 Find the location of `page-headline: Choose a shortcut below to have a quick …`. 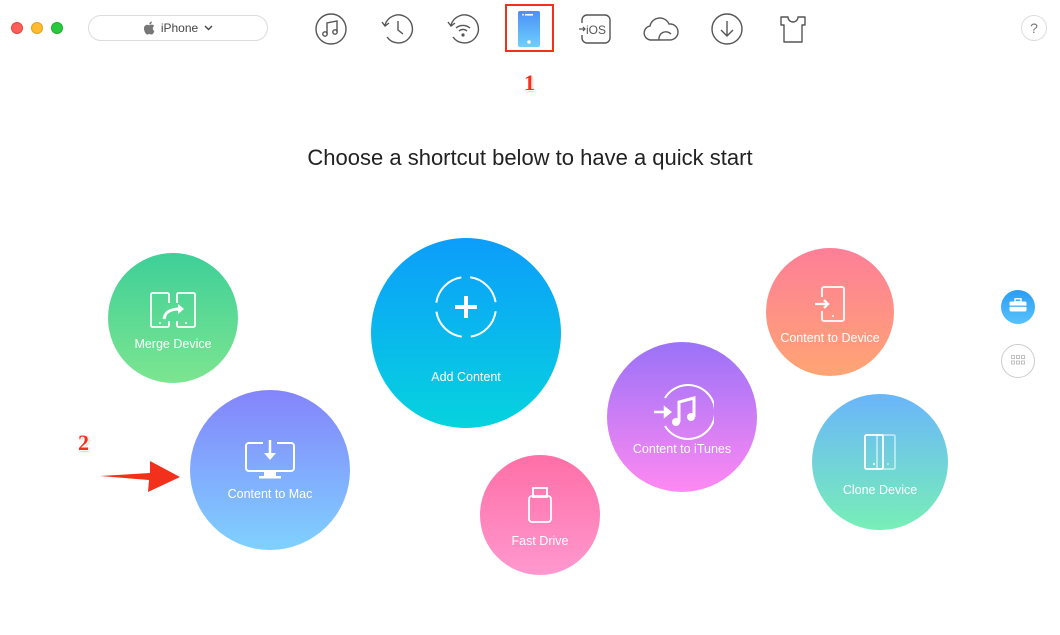

page-headline: Choose a shortcut below to have a quick … is located at coordinates (530, 157).